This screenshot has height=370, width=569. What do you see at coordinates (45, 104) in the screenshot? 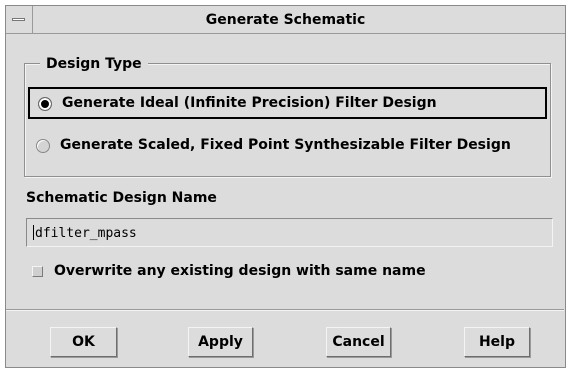
I see `radio-selected-icon` at bounding box center [45, 104].